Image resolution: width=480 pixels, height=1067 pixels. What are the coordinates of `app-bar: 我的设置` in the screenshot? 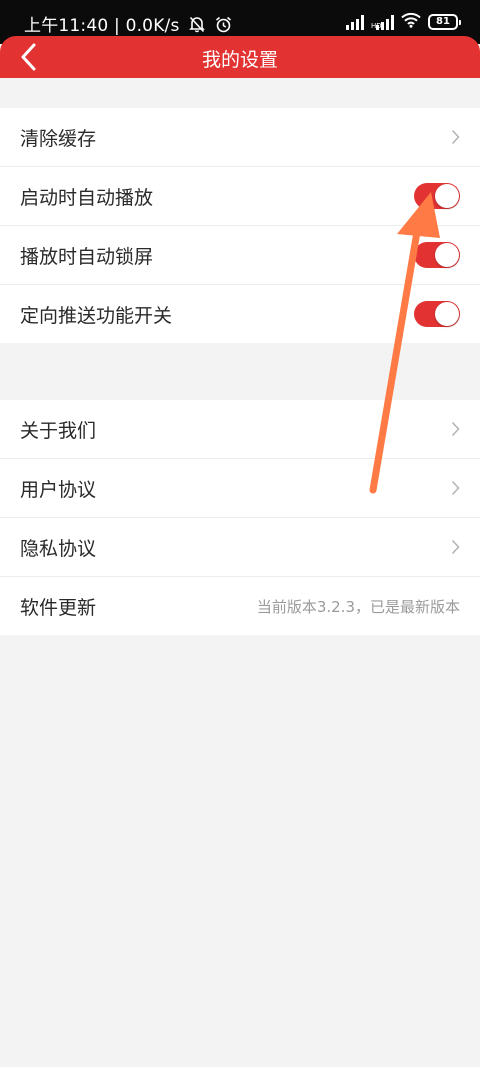 It's located at (240, 57).